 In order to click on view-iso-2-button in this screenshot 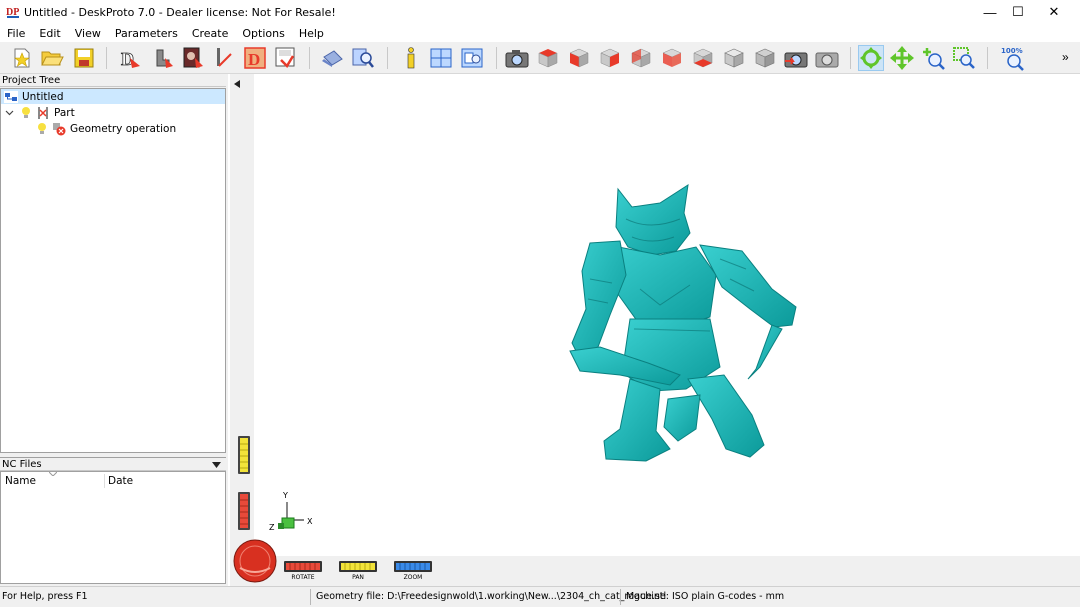, I will do `click(765, 58)`.